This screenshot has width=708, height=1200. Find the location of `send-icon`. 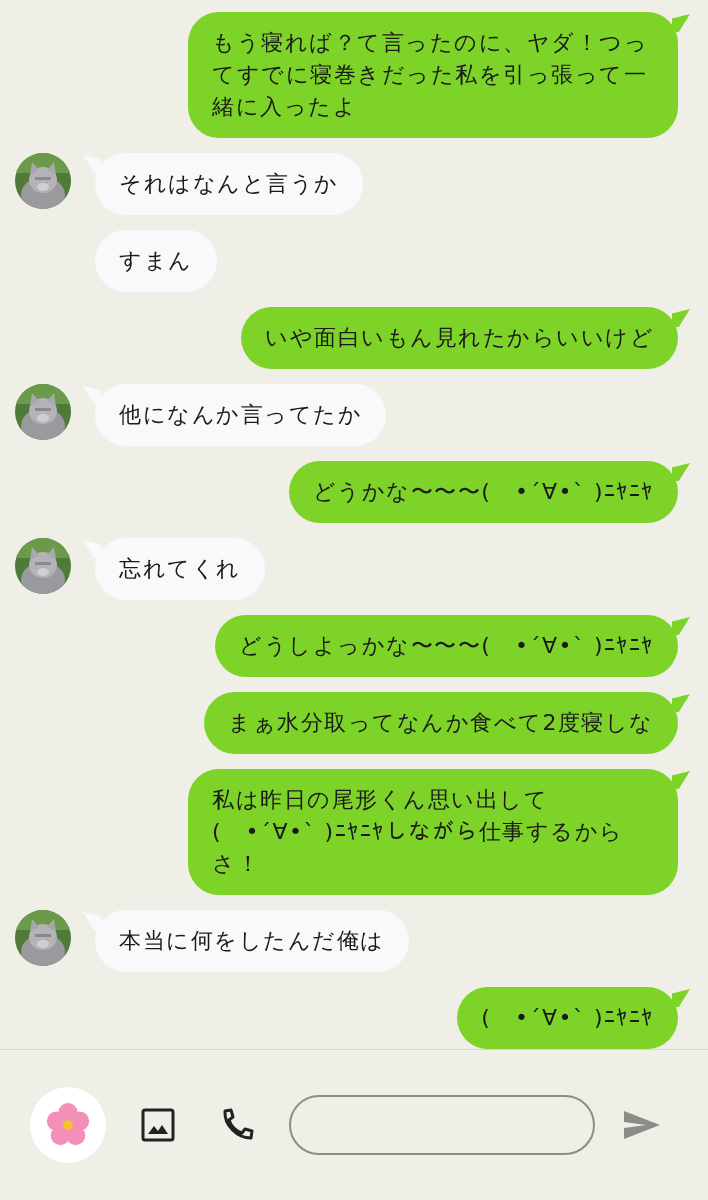

send-icon is located at coordinates (642, 1125).